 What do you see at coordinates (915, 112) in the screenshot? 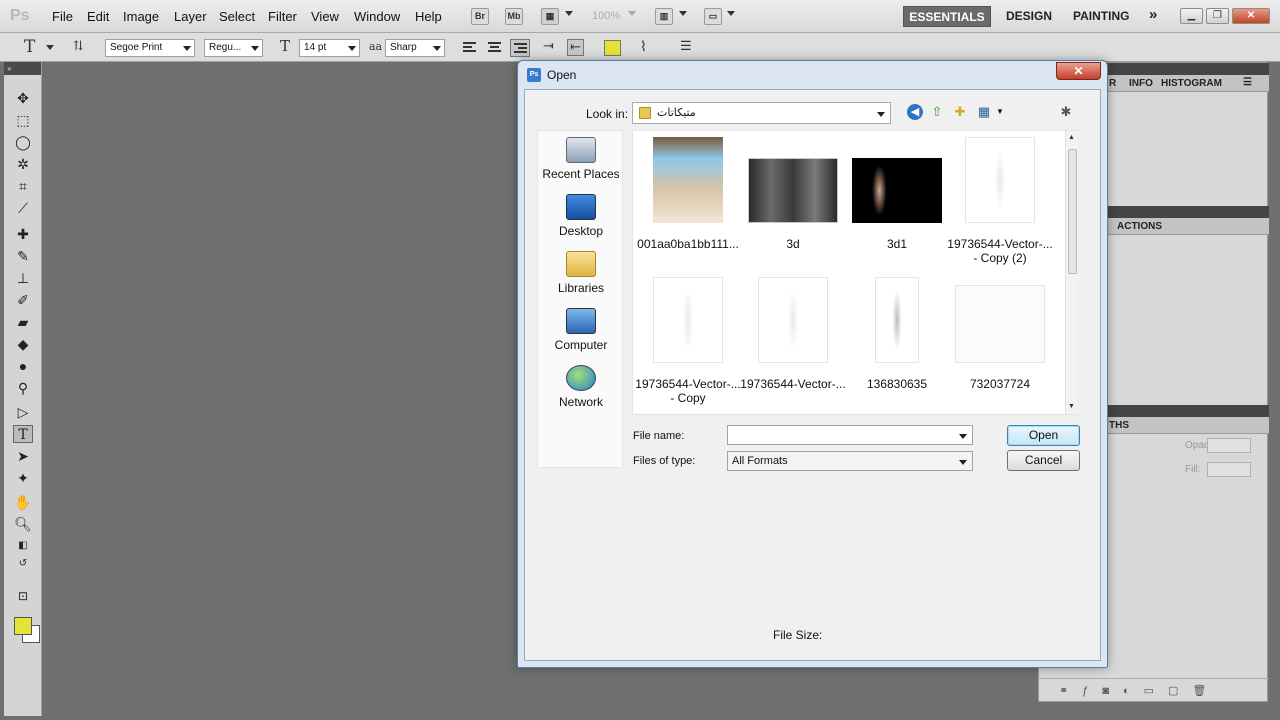
I see `back-icon: ◀` at bounding box center [915, 112].